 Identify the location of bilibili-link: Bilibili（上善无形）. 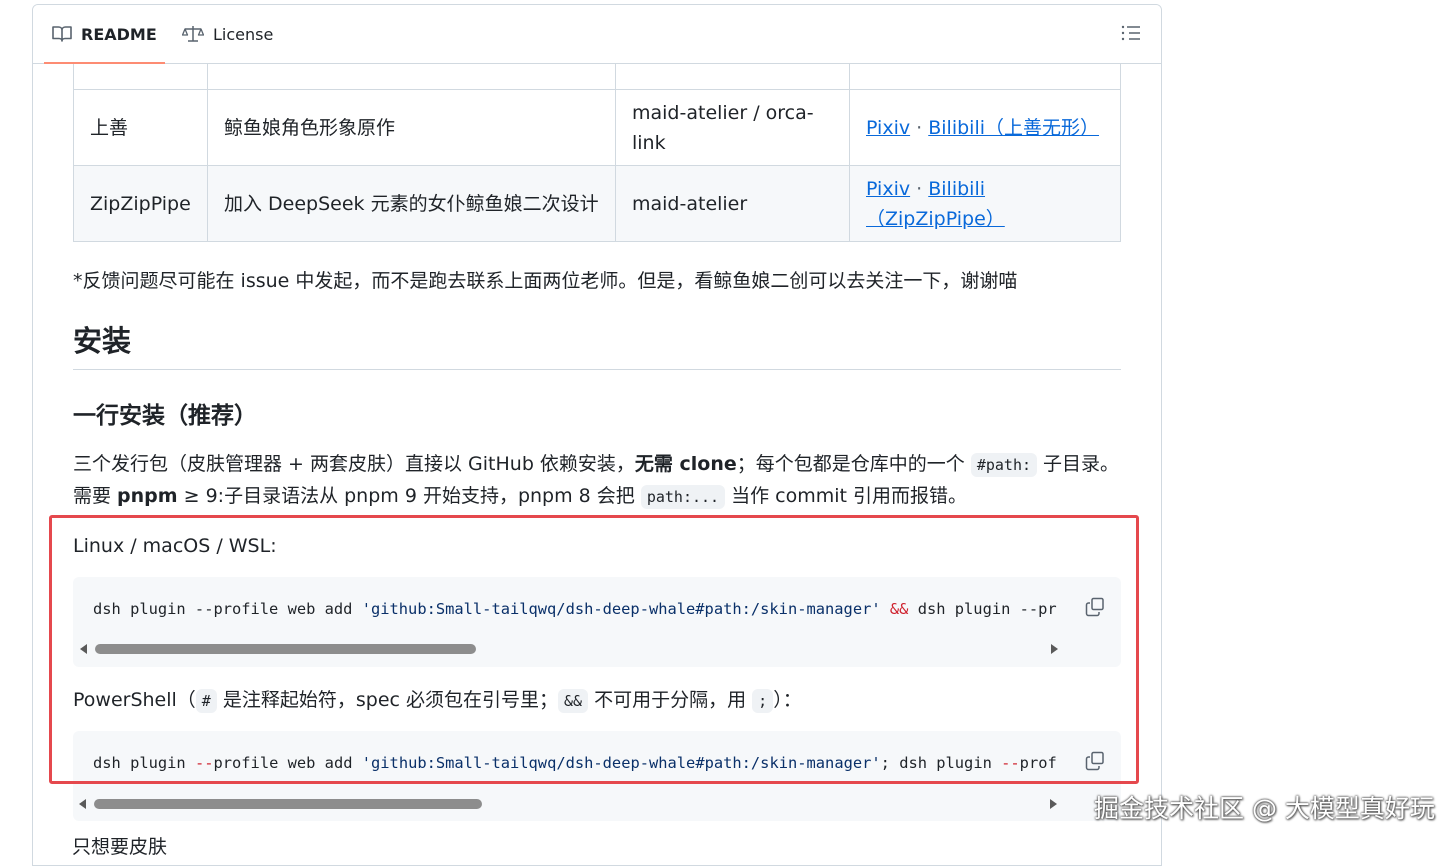
(1013, 128).